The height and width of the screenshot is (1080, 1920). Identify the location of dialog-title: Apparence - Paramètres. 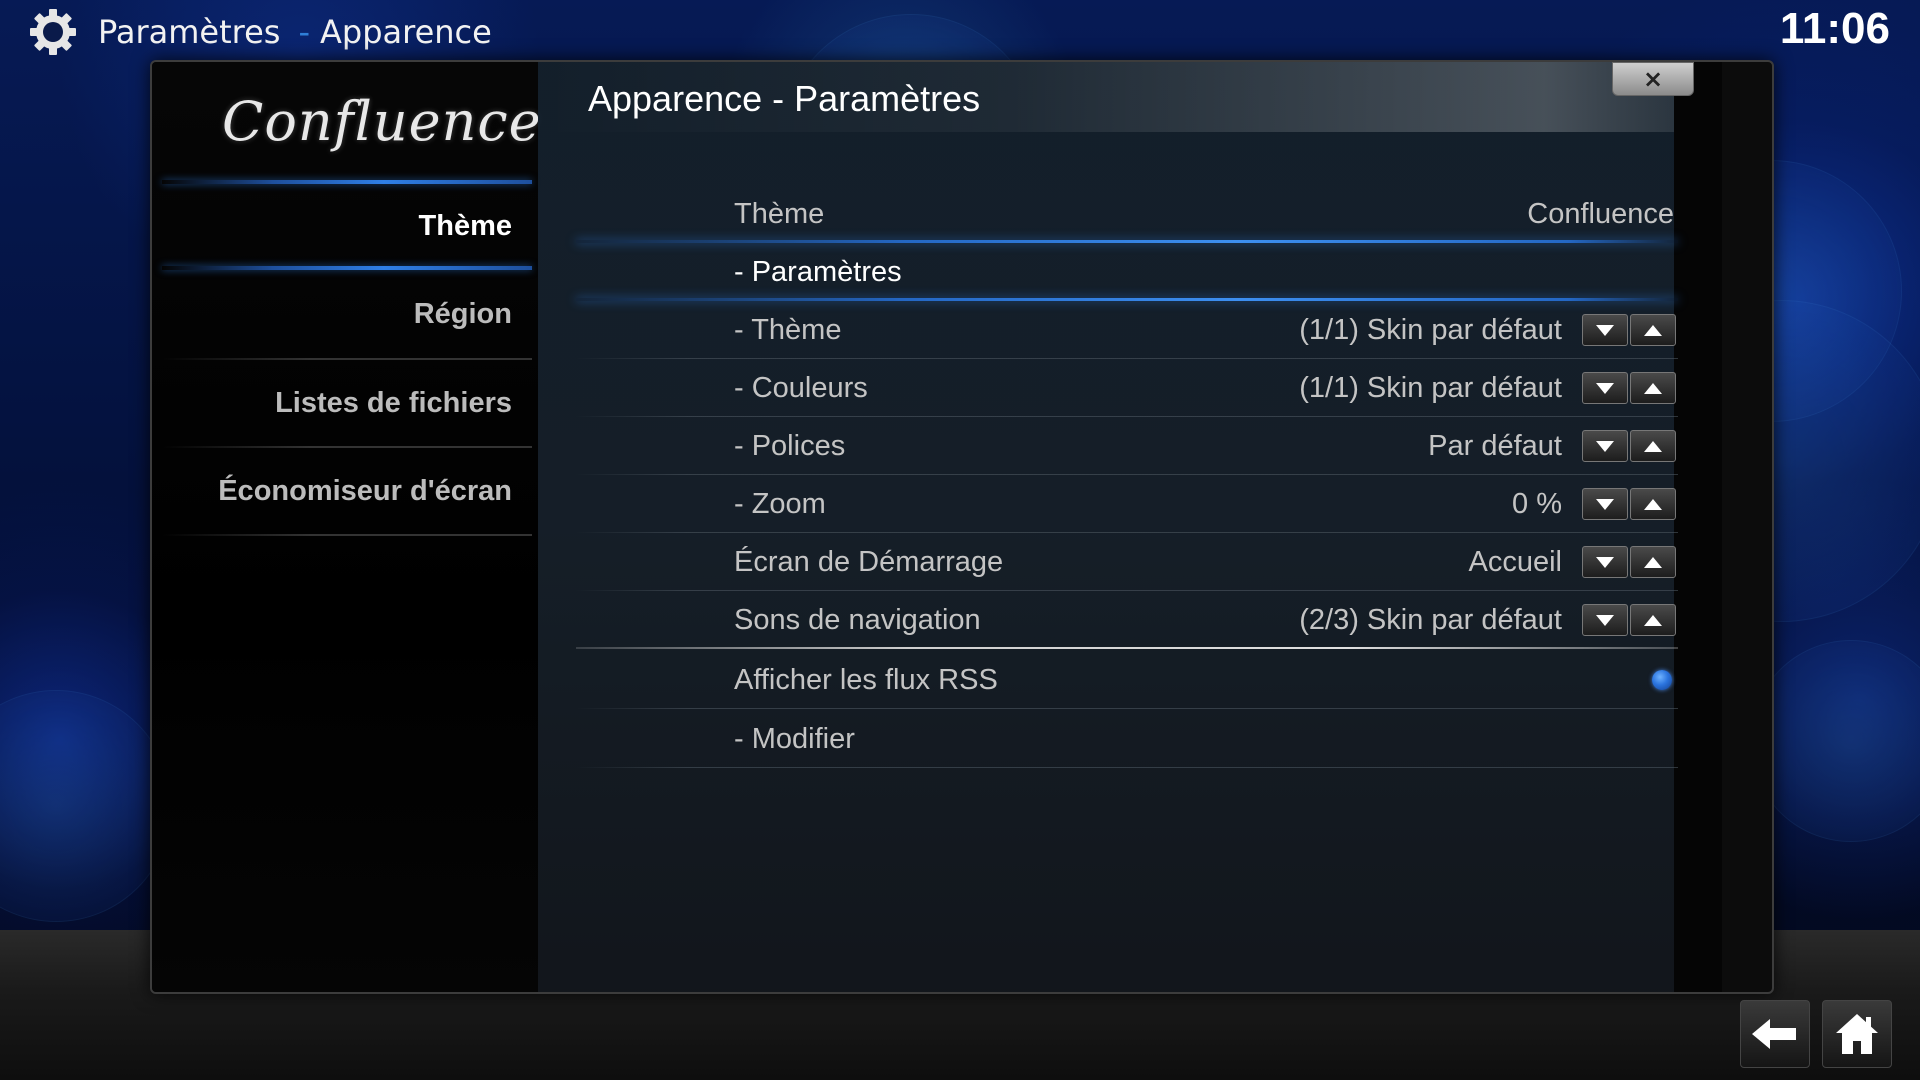
(784, 98).